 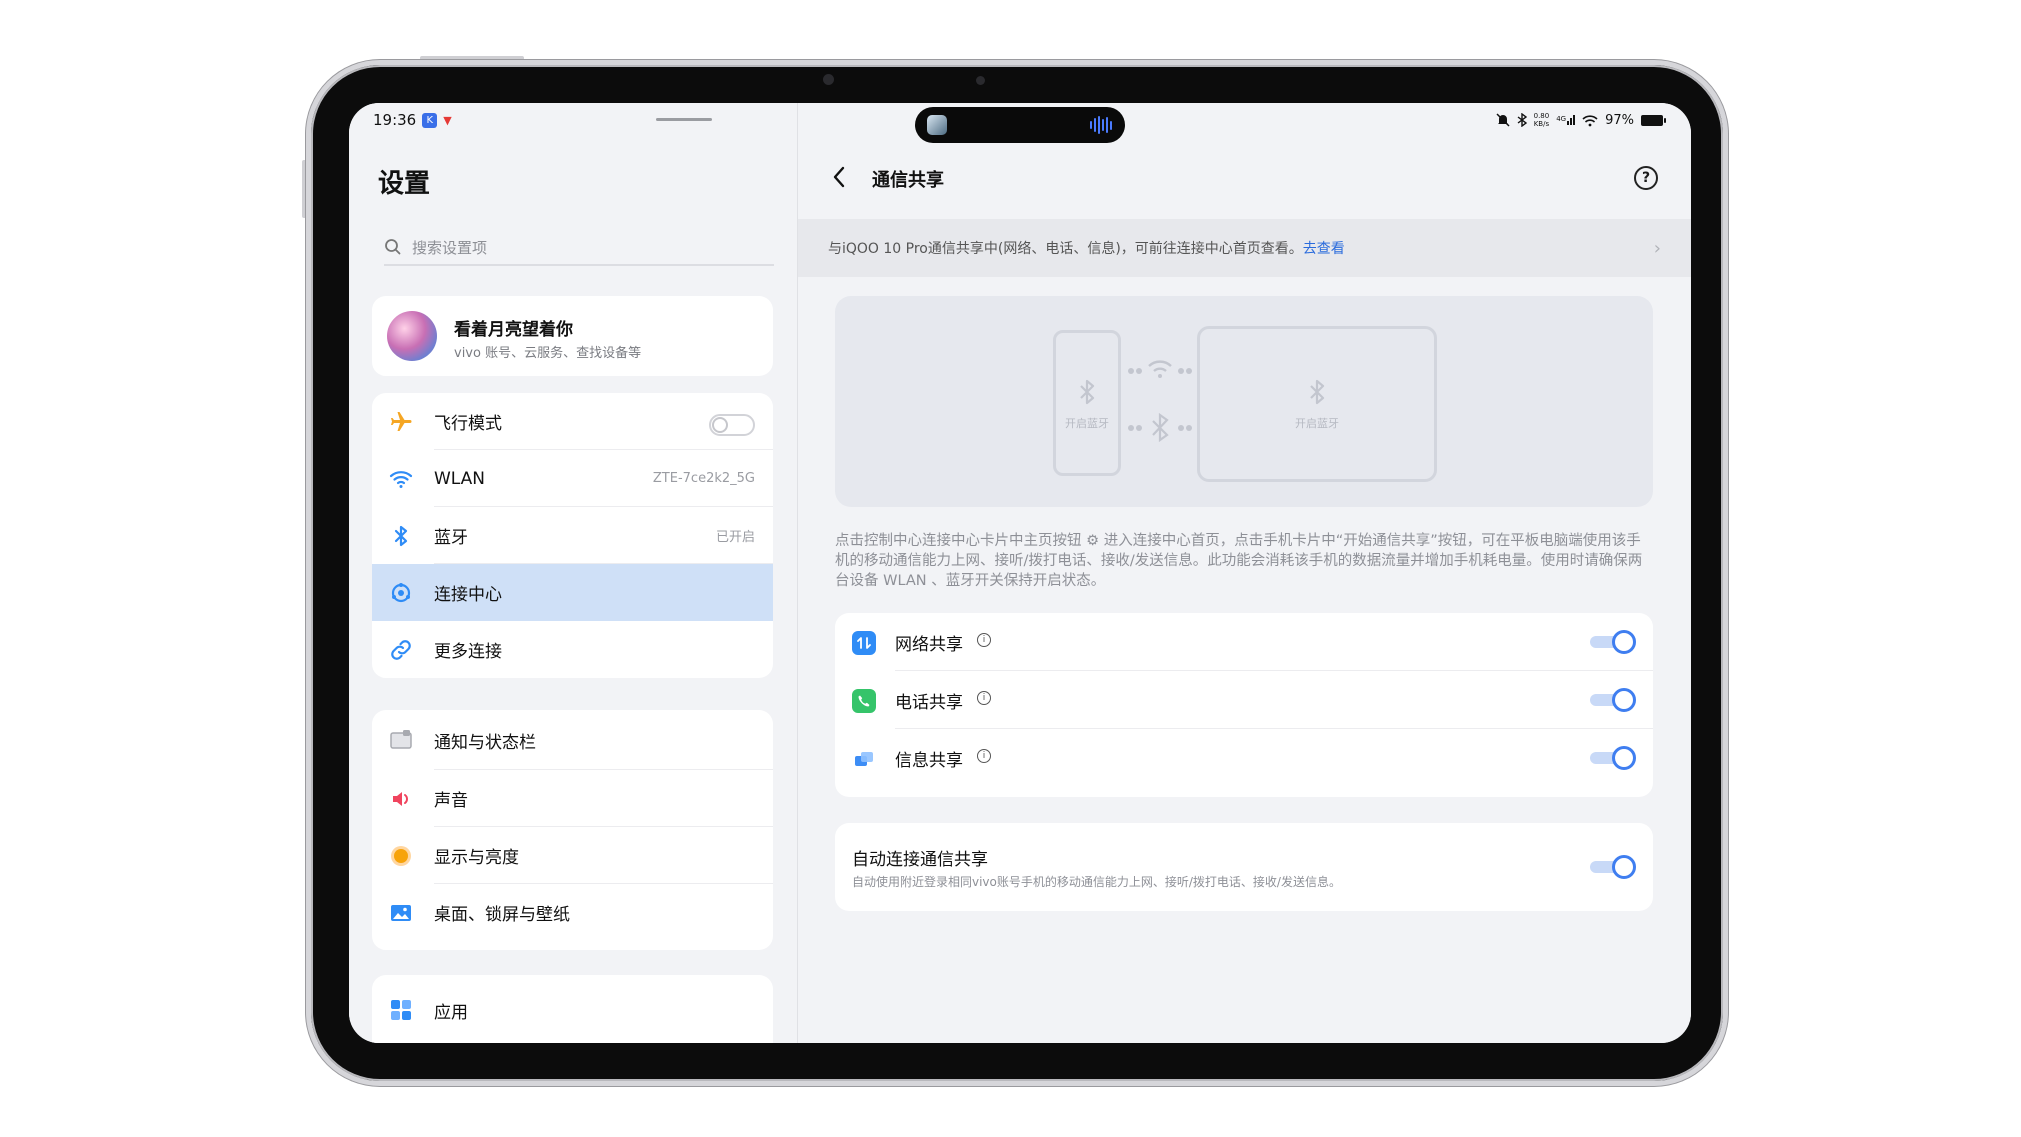 I want to click on sidebar-item-label: 连接中心, so click(x=468, y=595).